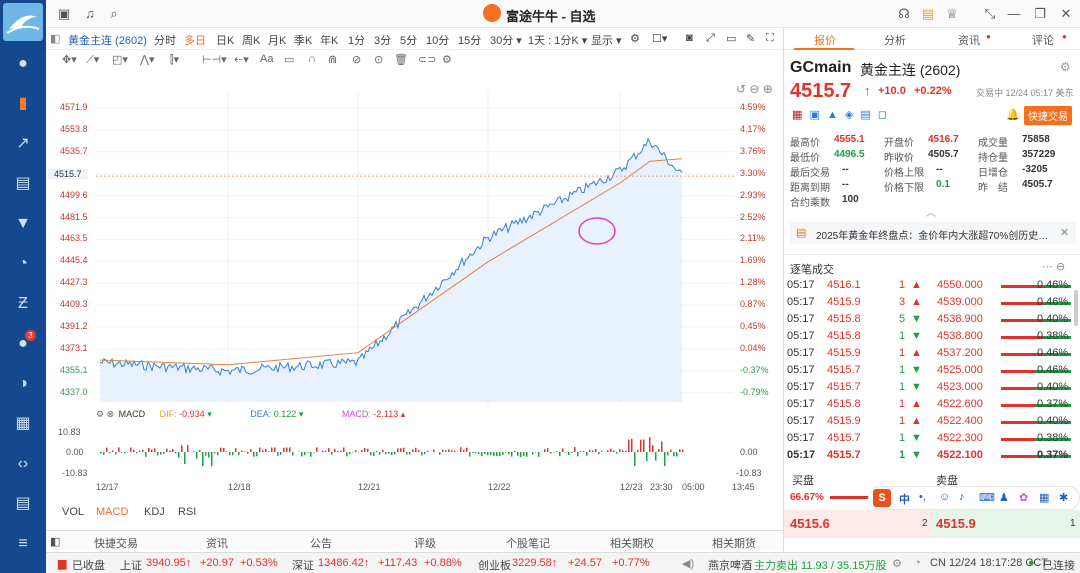 This screenshot has width=1080, height=573. Describe the element at coordinates (1014, 14) in the screenshot. I see `minimize-icon: —` at that location.